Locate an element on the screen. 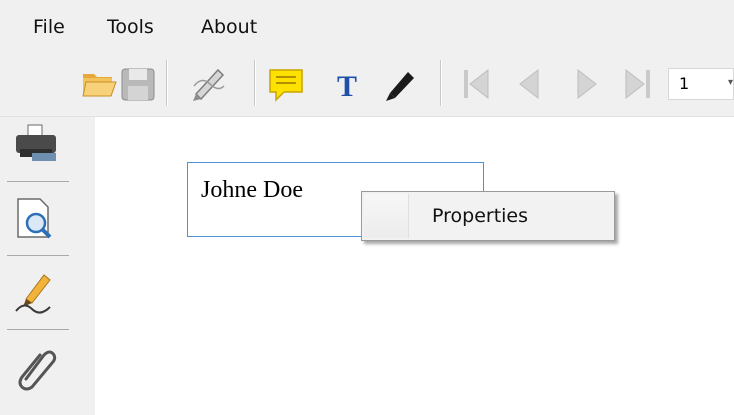 This screenshot has height=415, width=734. text-icon: T is located at coordinates (347, 84).